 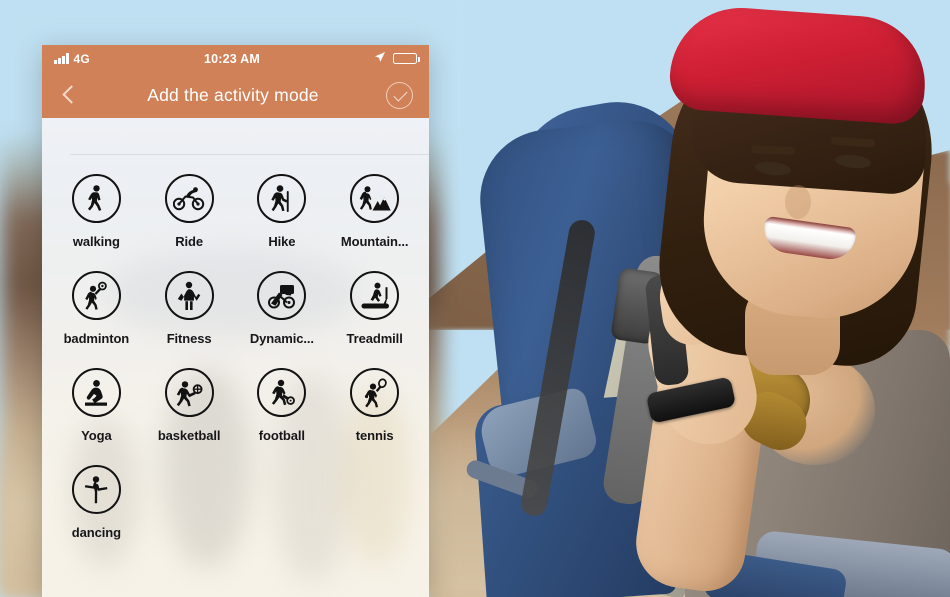 I want to click on navigation-bar: Add the activity mode, so click(x=235, y=95).